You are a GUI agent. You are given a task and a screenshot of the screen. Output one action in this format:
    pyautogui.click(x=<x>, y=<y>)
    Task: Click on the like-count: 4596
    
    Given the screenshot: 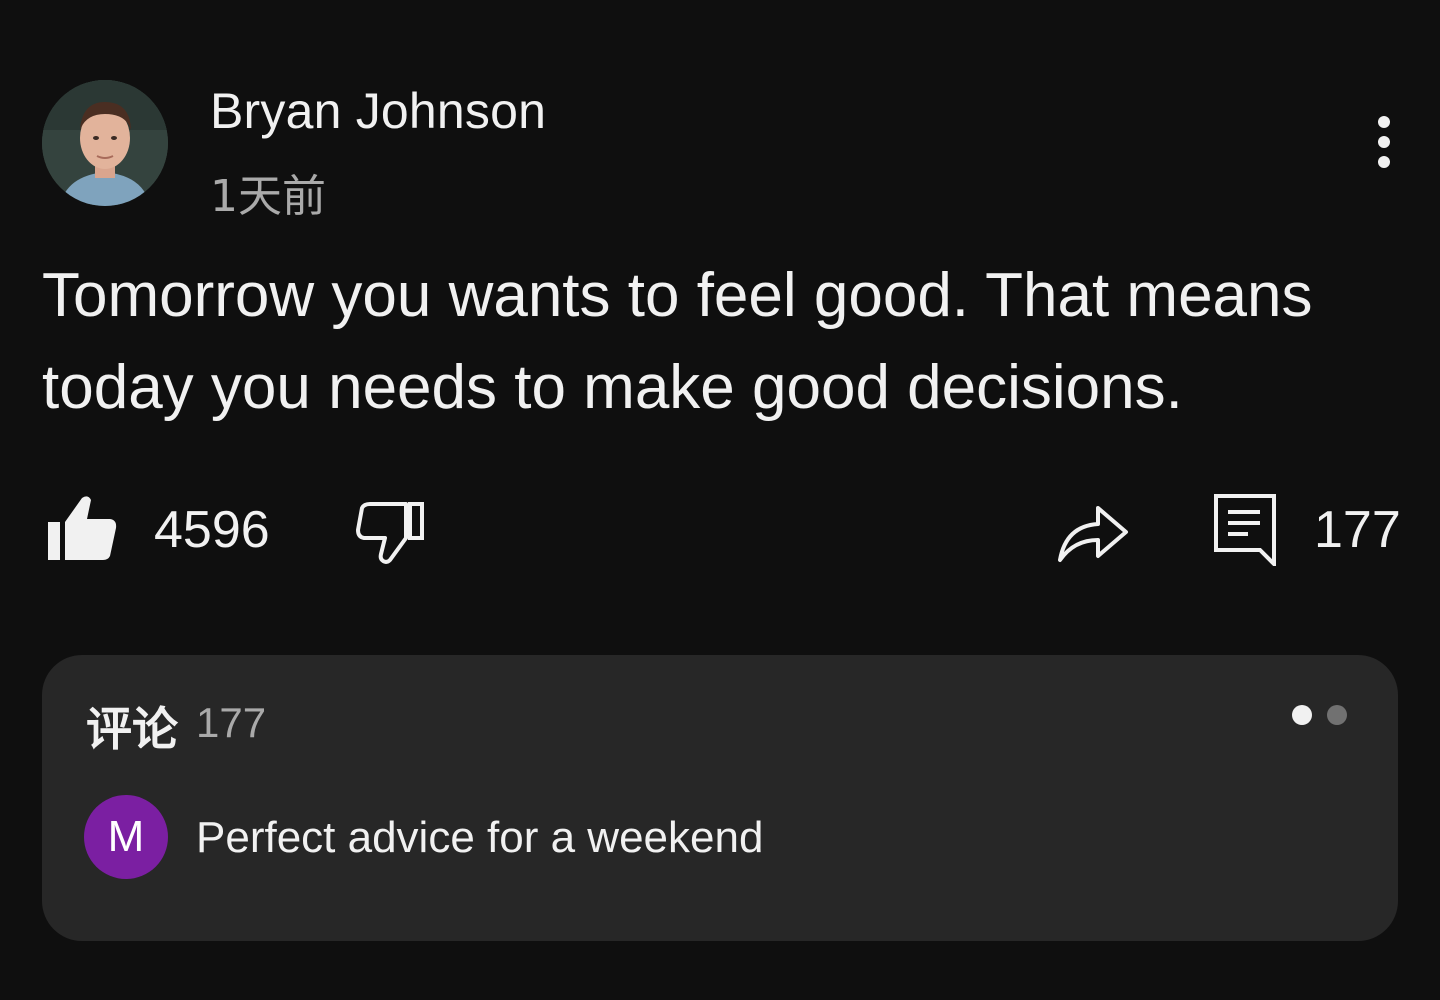 What is the action you would take?
    pyautogui.click(x=212, y=530)
    